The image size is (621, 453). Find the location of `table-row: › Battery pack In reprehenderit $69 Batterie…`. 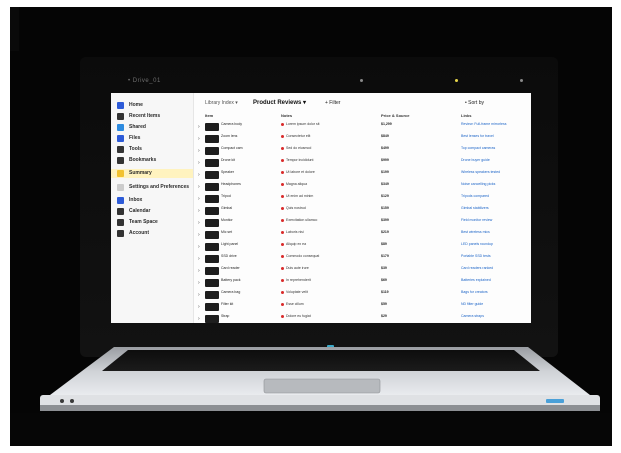

table-row: › Battery pack In reprehenderit $69 Batterie… is located at coordinates (363, 283).